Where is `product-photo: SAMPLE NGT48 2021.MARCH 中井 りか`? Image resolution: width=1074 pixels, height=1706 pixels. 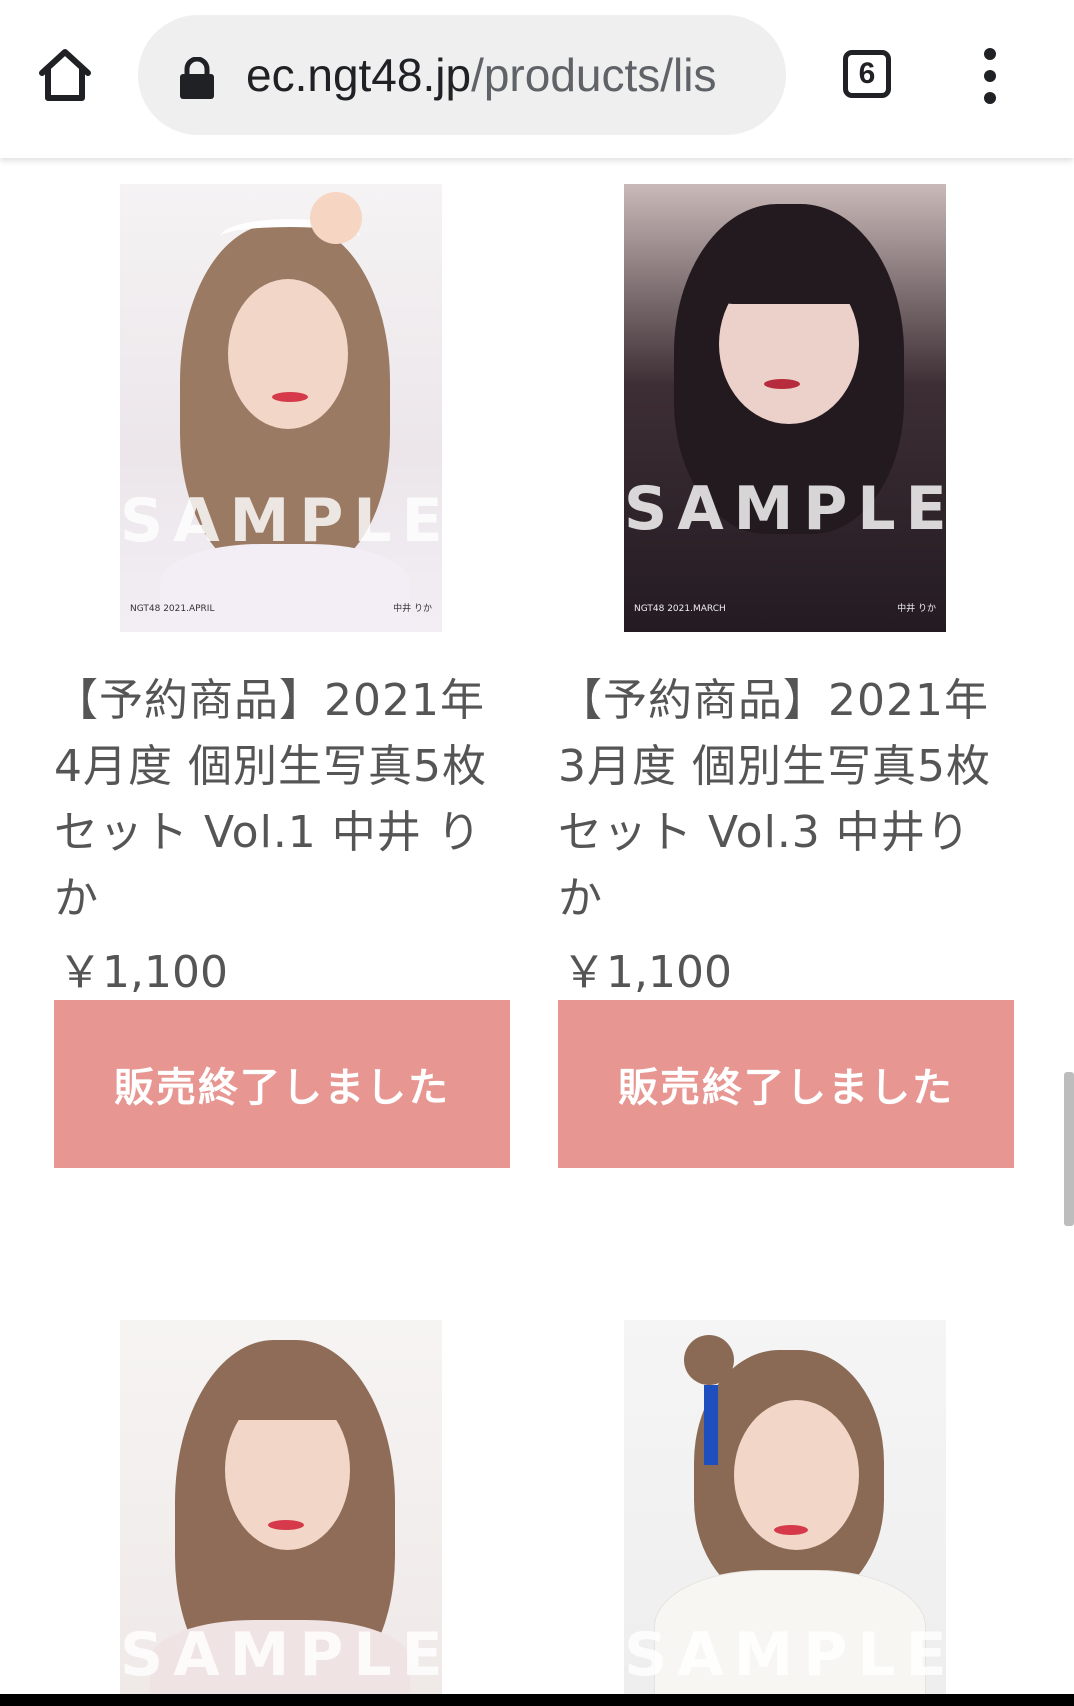 product-photo: SAMPLE NGT48 2021.MARCH 中井 りか is located at coordinates (785, 408).